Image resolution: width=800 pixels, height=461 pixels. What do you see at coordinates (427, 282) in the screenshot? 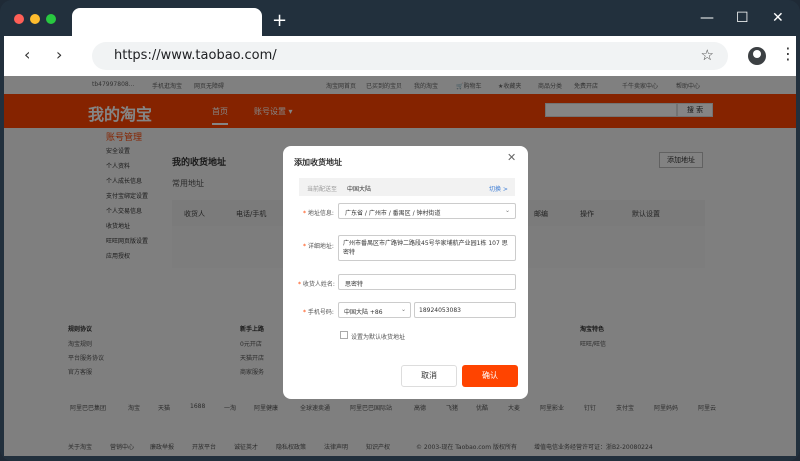
I see `recipient-name-input: 思密特` at bounding box center [427, 282].